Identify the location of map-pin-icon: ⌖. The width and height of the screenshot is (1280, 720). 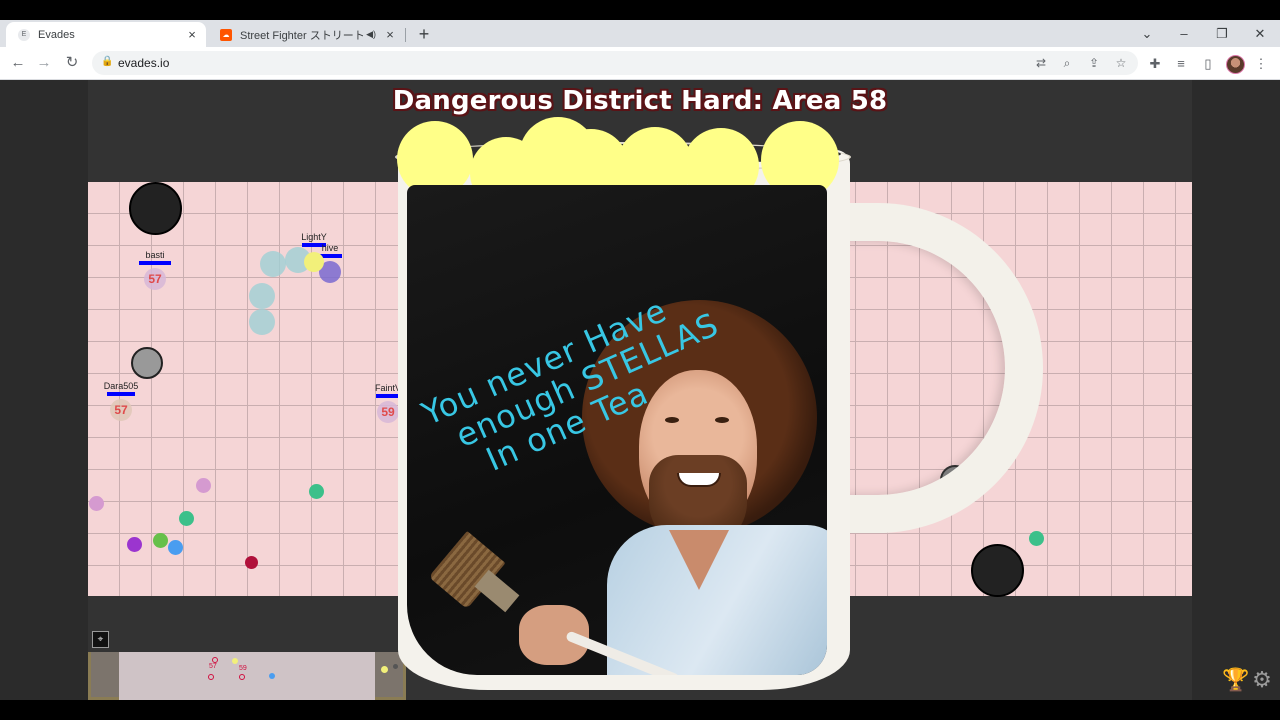
(100, 639).